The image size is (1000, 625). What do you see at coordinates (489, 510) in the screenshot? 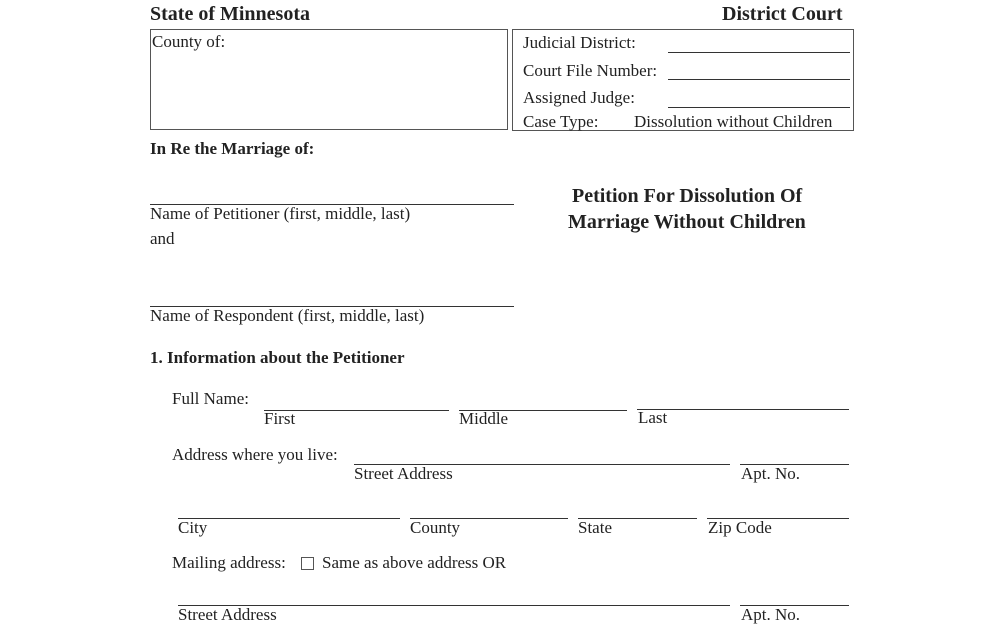
I see `county-address-input` at bounding box center [489, 510].